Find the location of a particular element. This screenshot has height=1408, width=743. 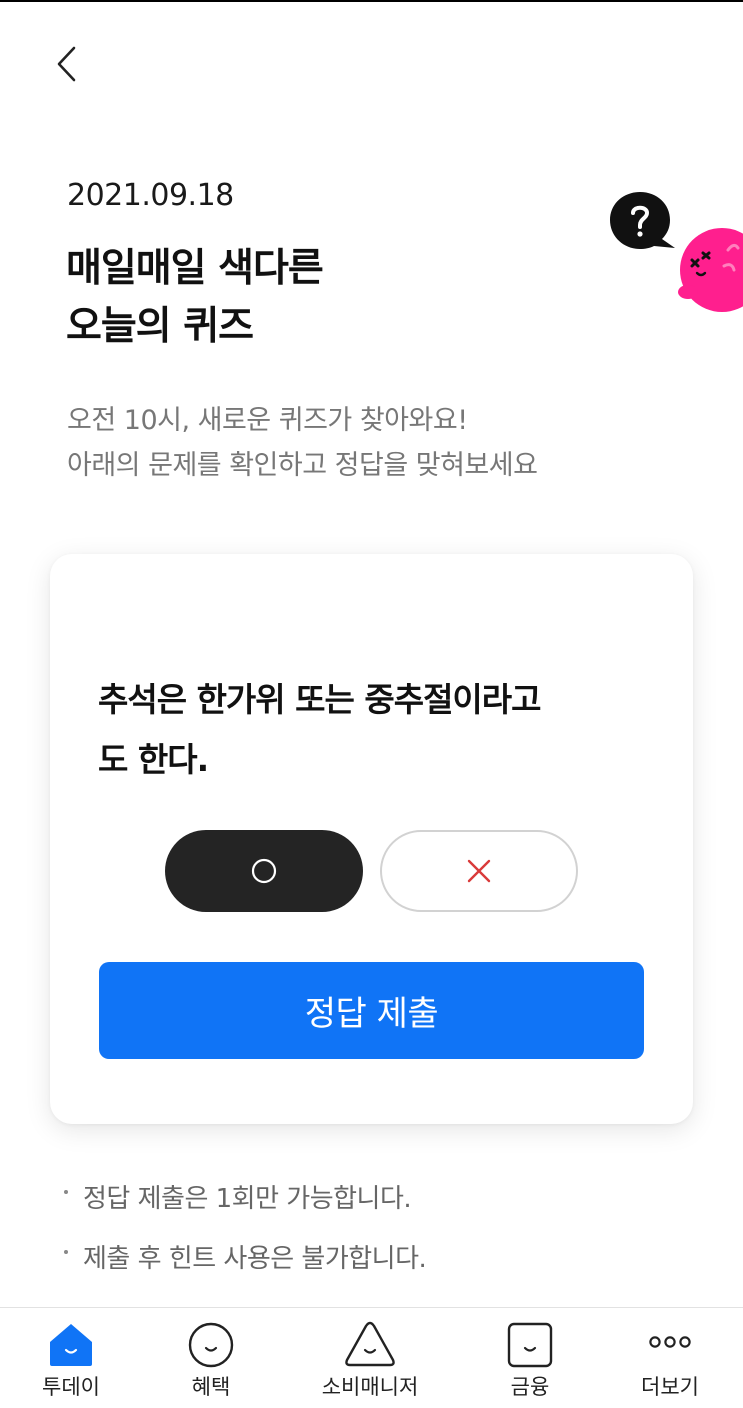

x-mark-icon is located at coordinates (479, 871).